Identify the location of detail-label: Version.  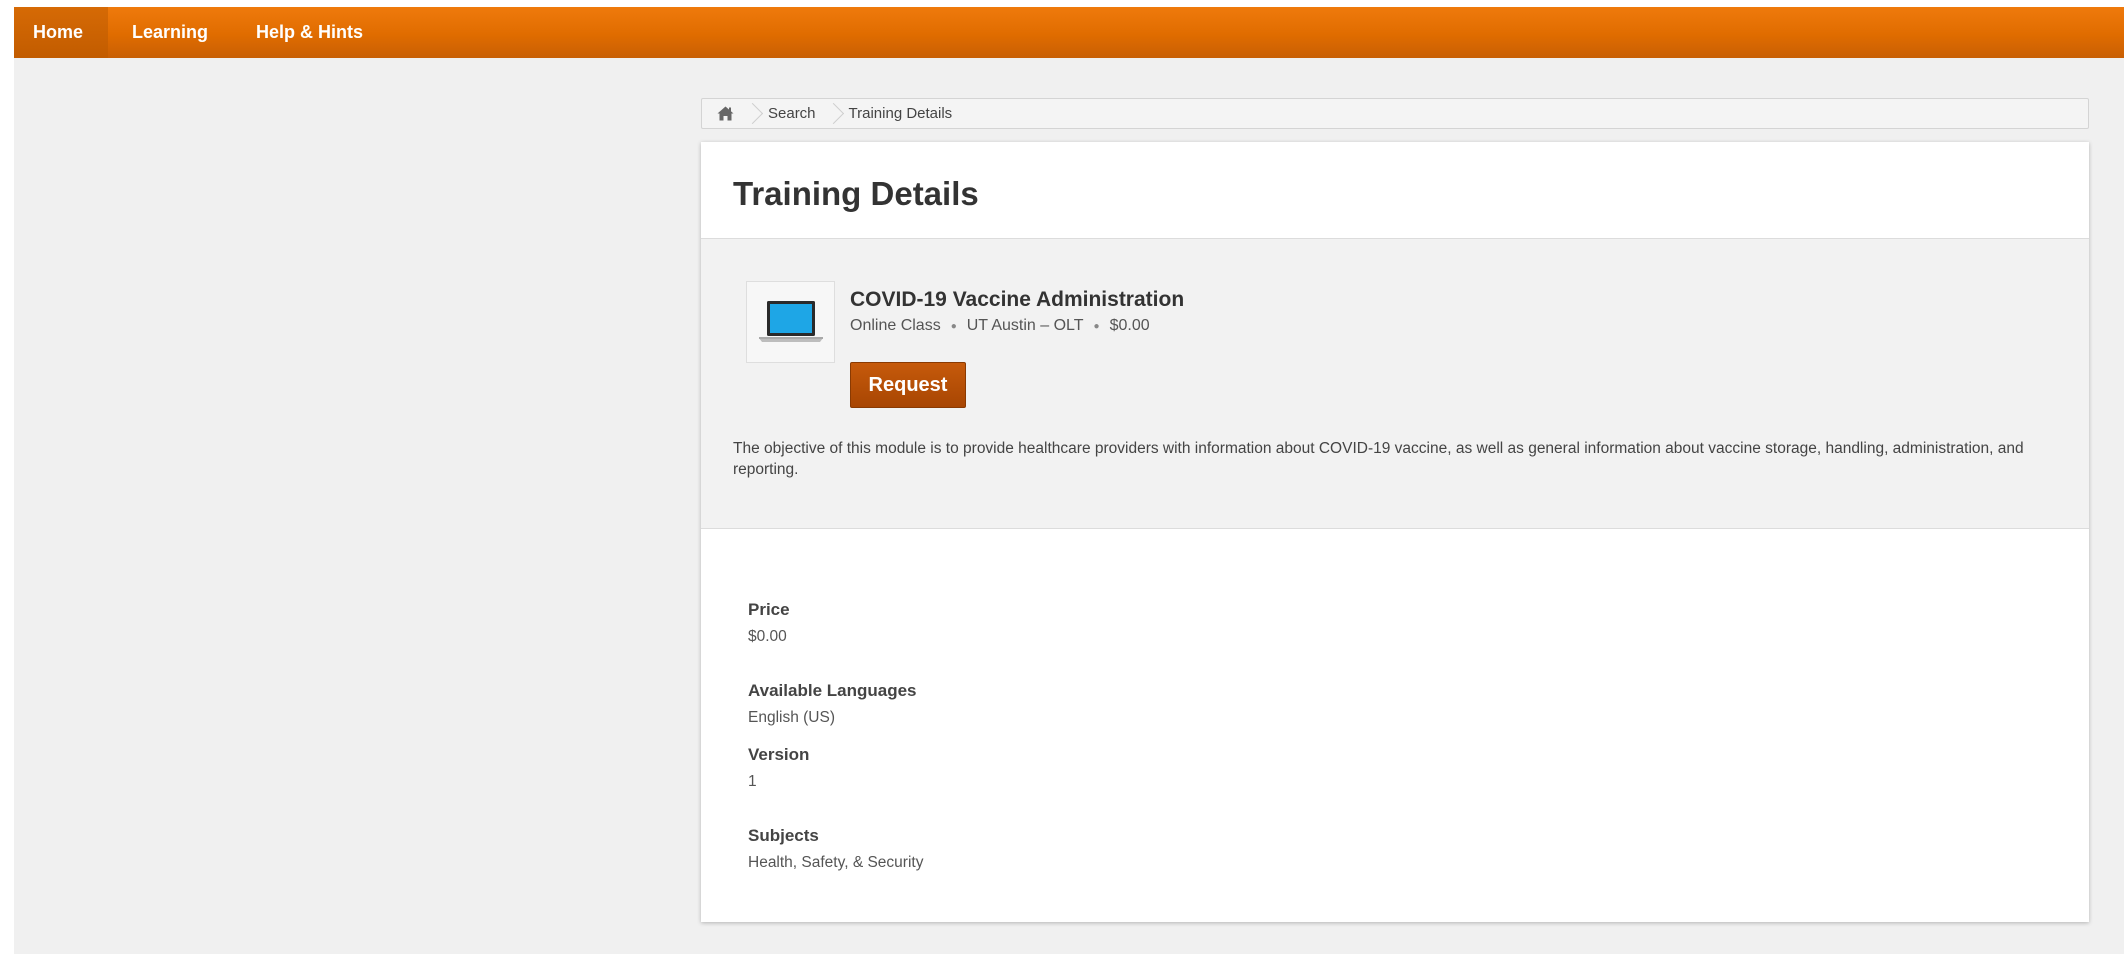
(779, 754).